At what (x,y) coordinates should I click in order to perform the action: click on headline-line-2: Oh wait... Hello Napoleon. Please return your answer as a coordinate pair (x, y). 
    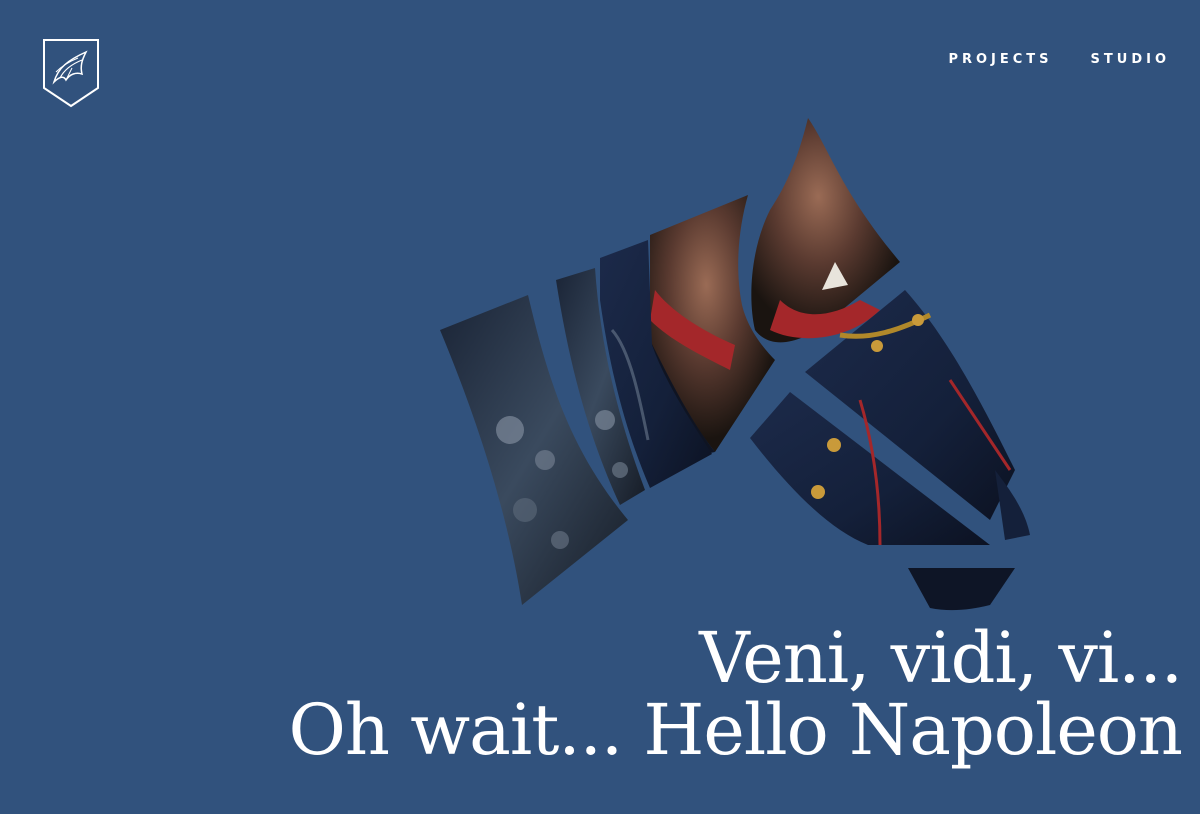
    Looking at the image, I should click on (735, 730).